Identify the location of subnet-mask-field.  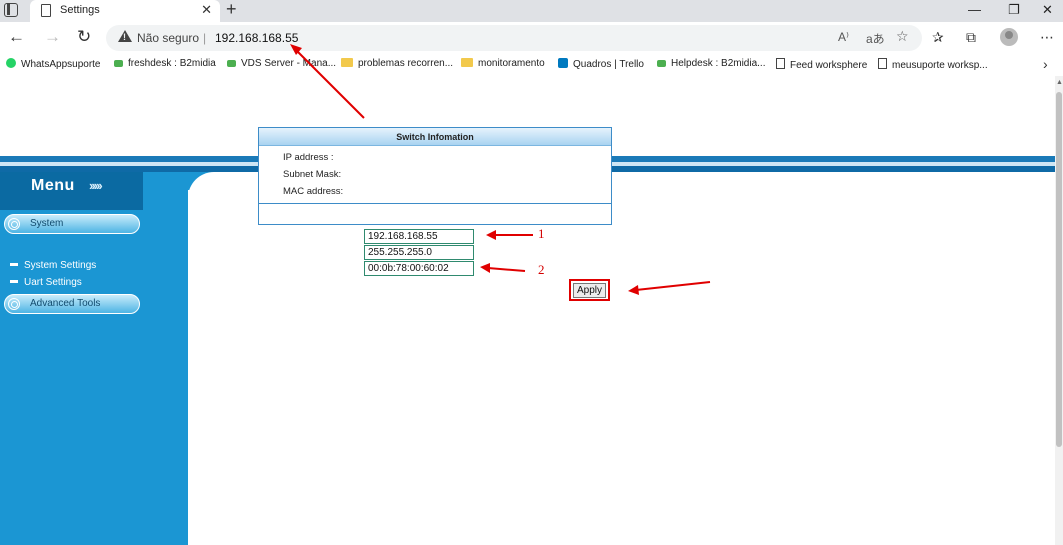
(419, 252).